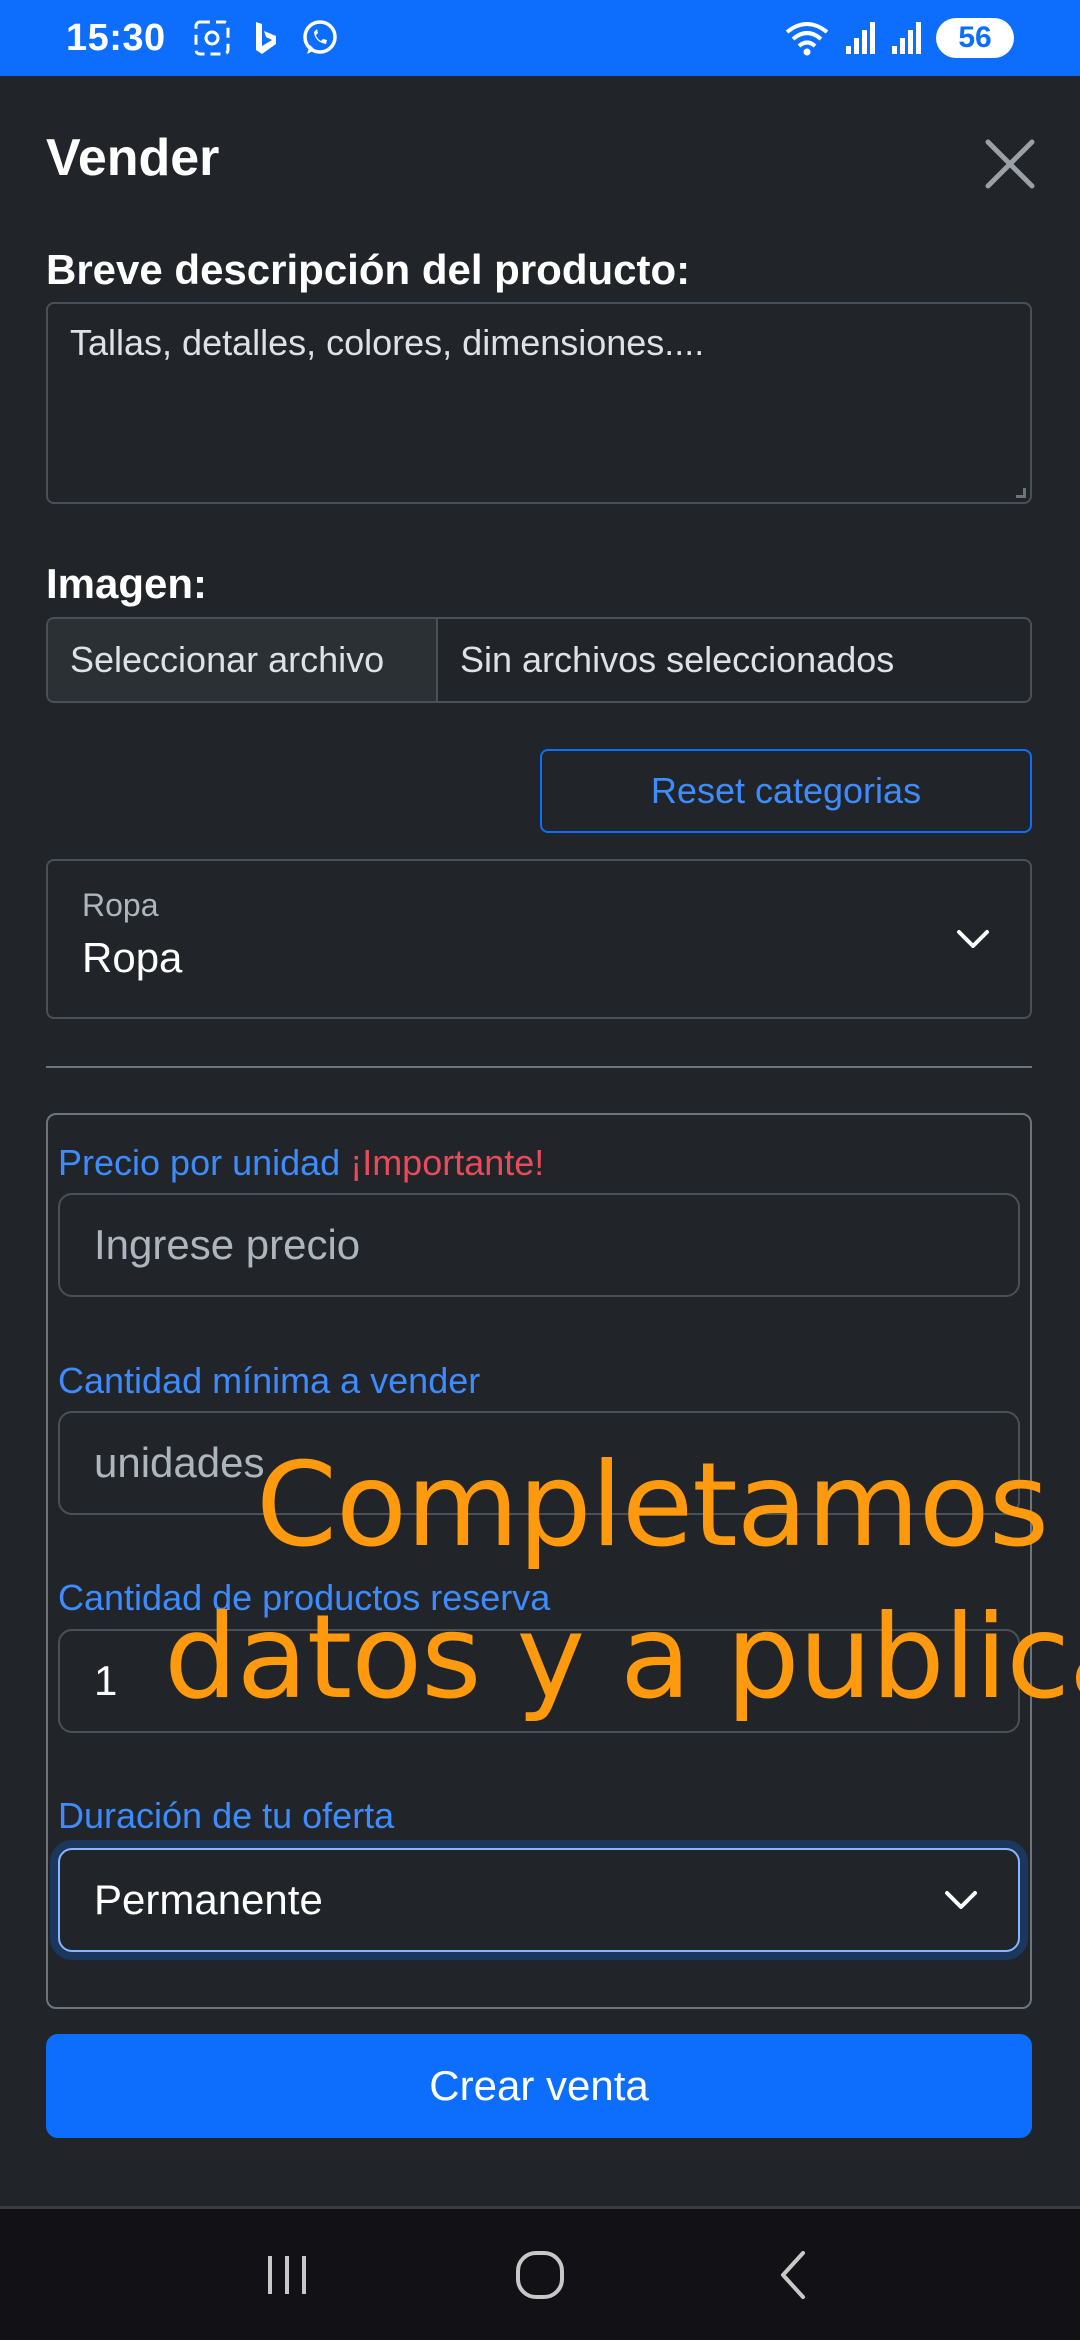 The image size is (1080, 2340). What do you see at coordinates (540, 38) in the screenshot?
I see `status-bar: 15:30 56` at bounding box center [540, 38].